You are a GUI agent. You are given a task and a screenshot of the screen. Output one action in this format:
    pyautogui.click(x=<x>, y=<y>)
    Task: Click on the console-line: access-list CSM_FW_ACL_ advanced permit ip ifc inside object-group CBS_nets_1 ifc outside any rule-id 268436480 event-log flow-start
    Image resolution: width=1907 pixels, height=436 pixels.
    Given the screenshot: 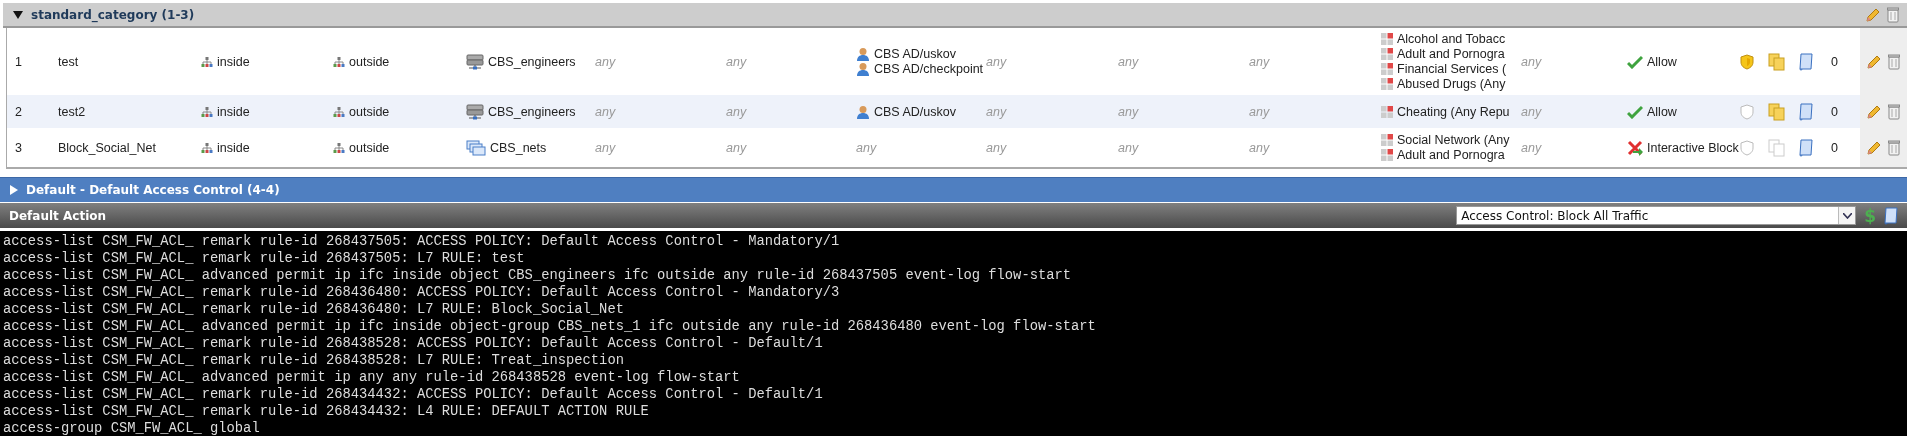 What is the action you would take?
    pyautogui.click(x=550, y=326)
    